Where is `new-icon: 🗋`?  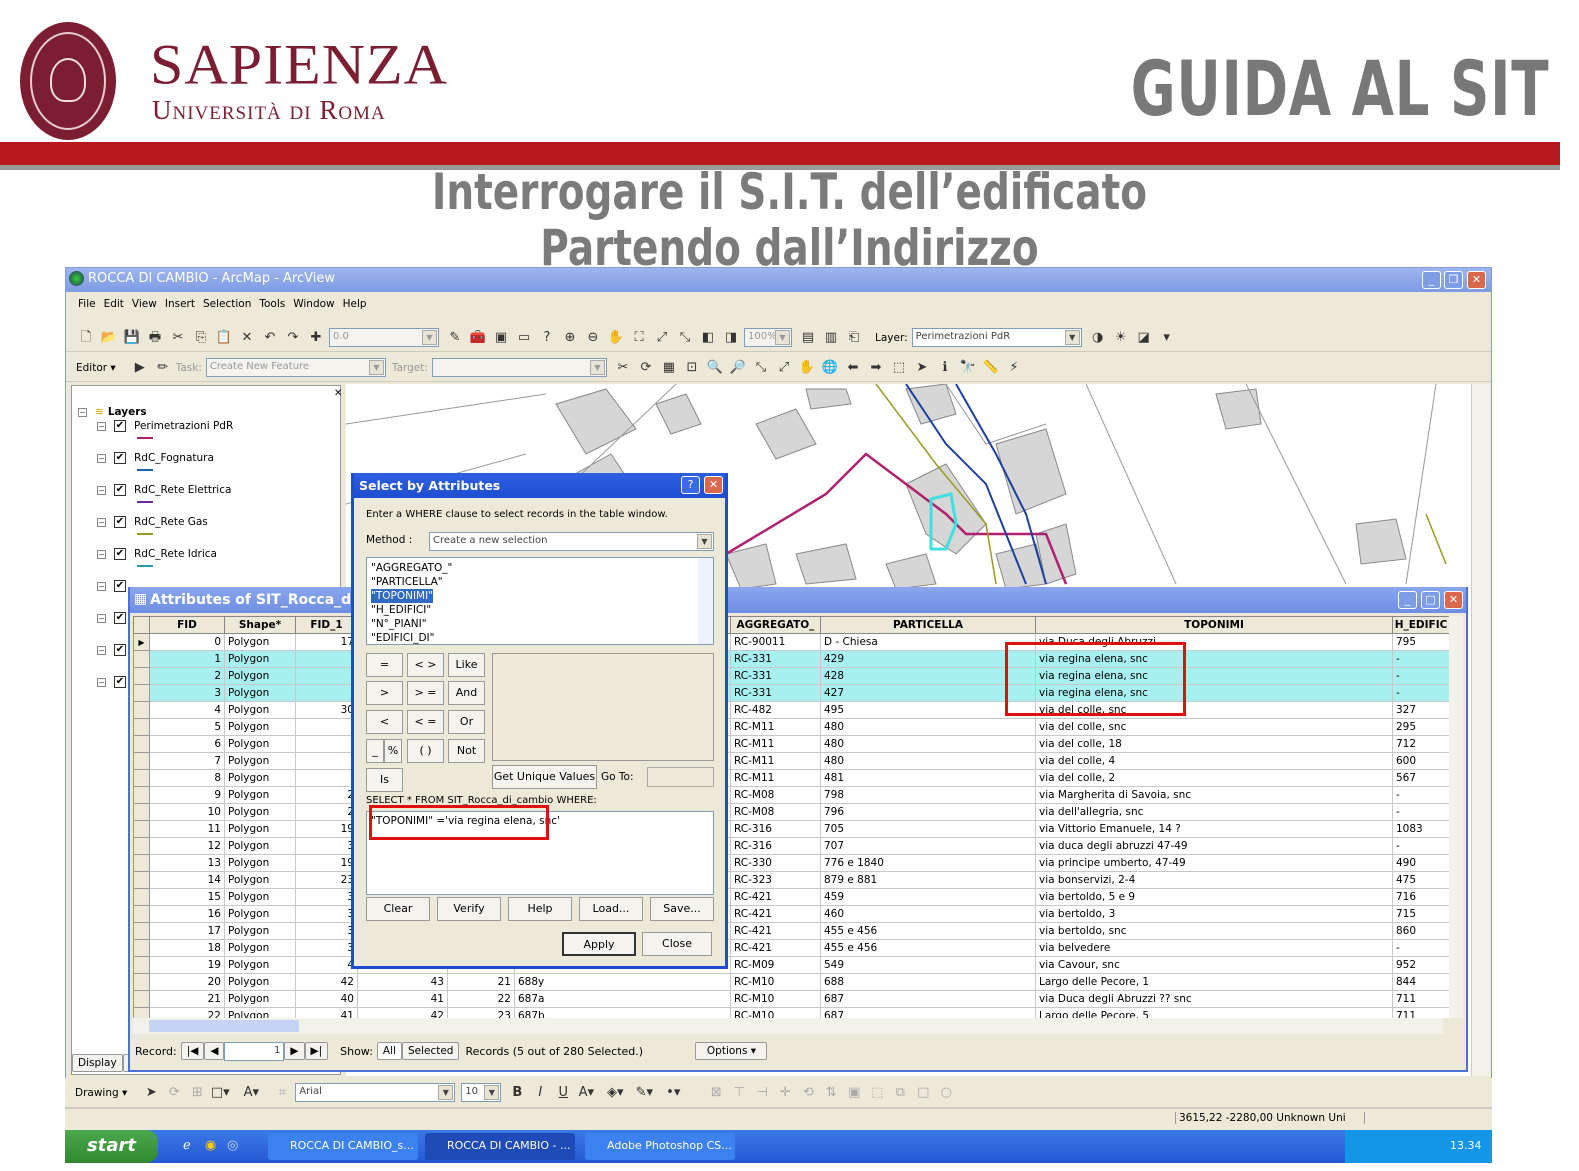 new-icon: 🗋 is located at coordinates (86, 338).